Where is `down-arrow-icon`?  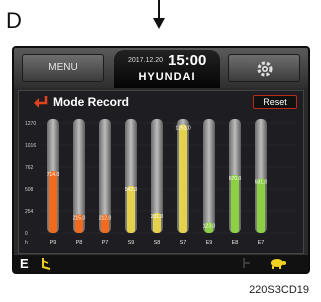
down-arrow-icon is located at coordinates (159, 14).